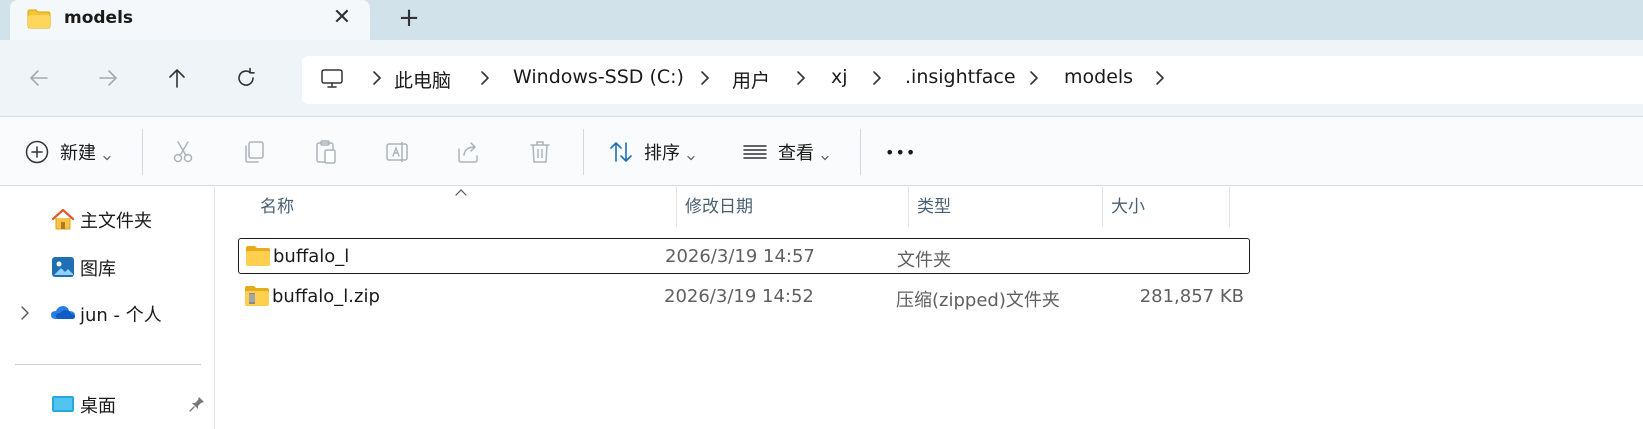  I want to click on sidebar-item-onedrive: jun - 个人, so click(107, 314).